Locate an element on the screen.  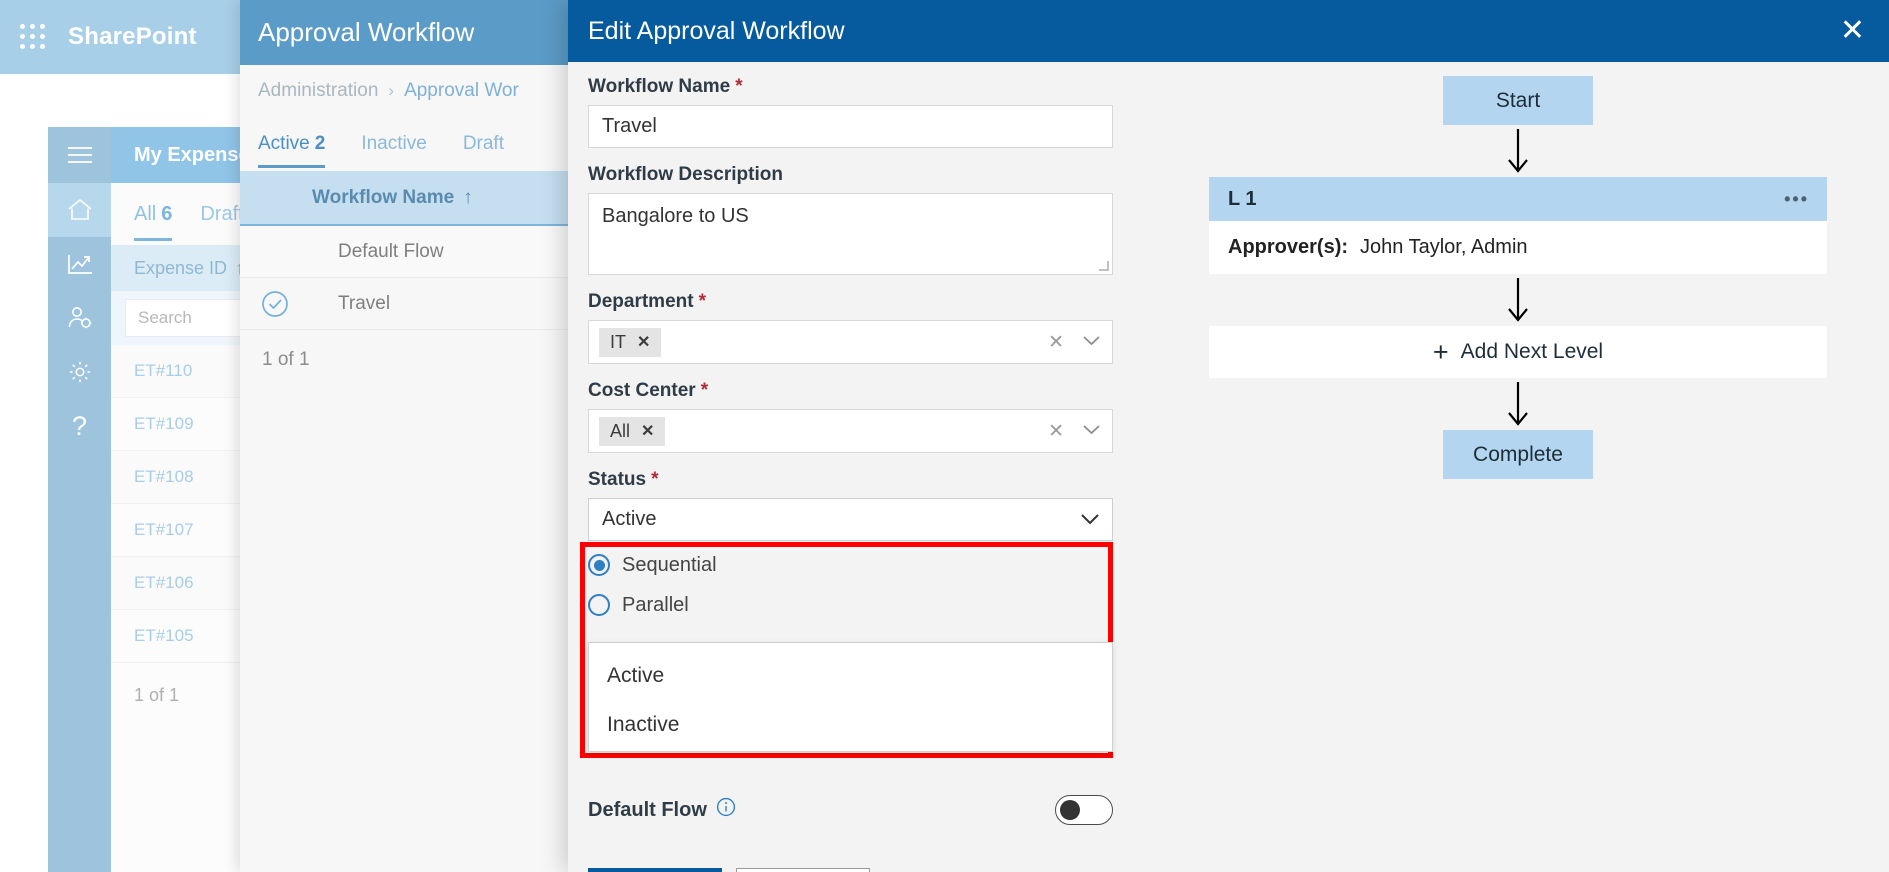
workflow-name-label: Workflow Name is located at coordinates (383, 197).